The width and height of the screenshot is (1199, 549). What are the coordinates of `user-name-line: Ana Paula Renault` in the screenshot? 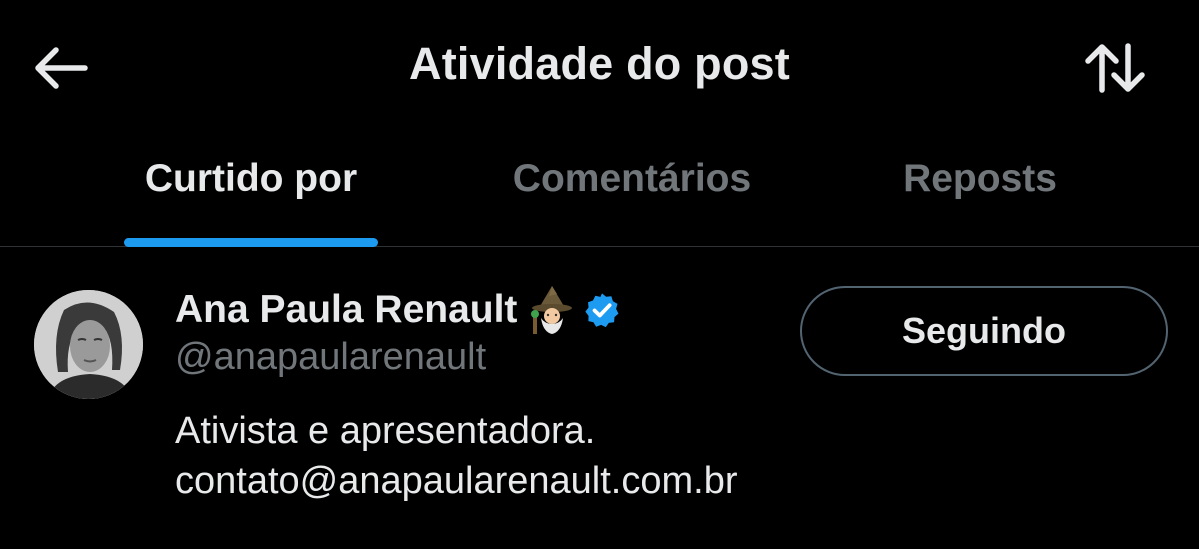 It's located at (398, 310).